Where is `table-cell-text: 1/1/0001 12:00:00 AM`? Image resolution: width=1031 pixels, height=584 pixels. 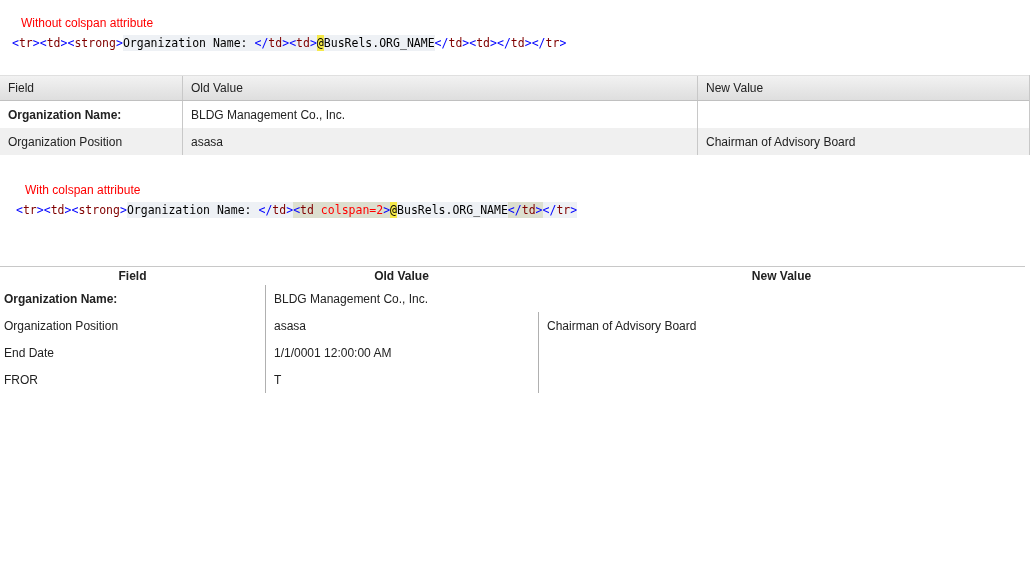
table-cell-text: 1/1/0001 12:00:00 AM is located at coordinates (333, 353).